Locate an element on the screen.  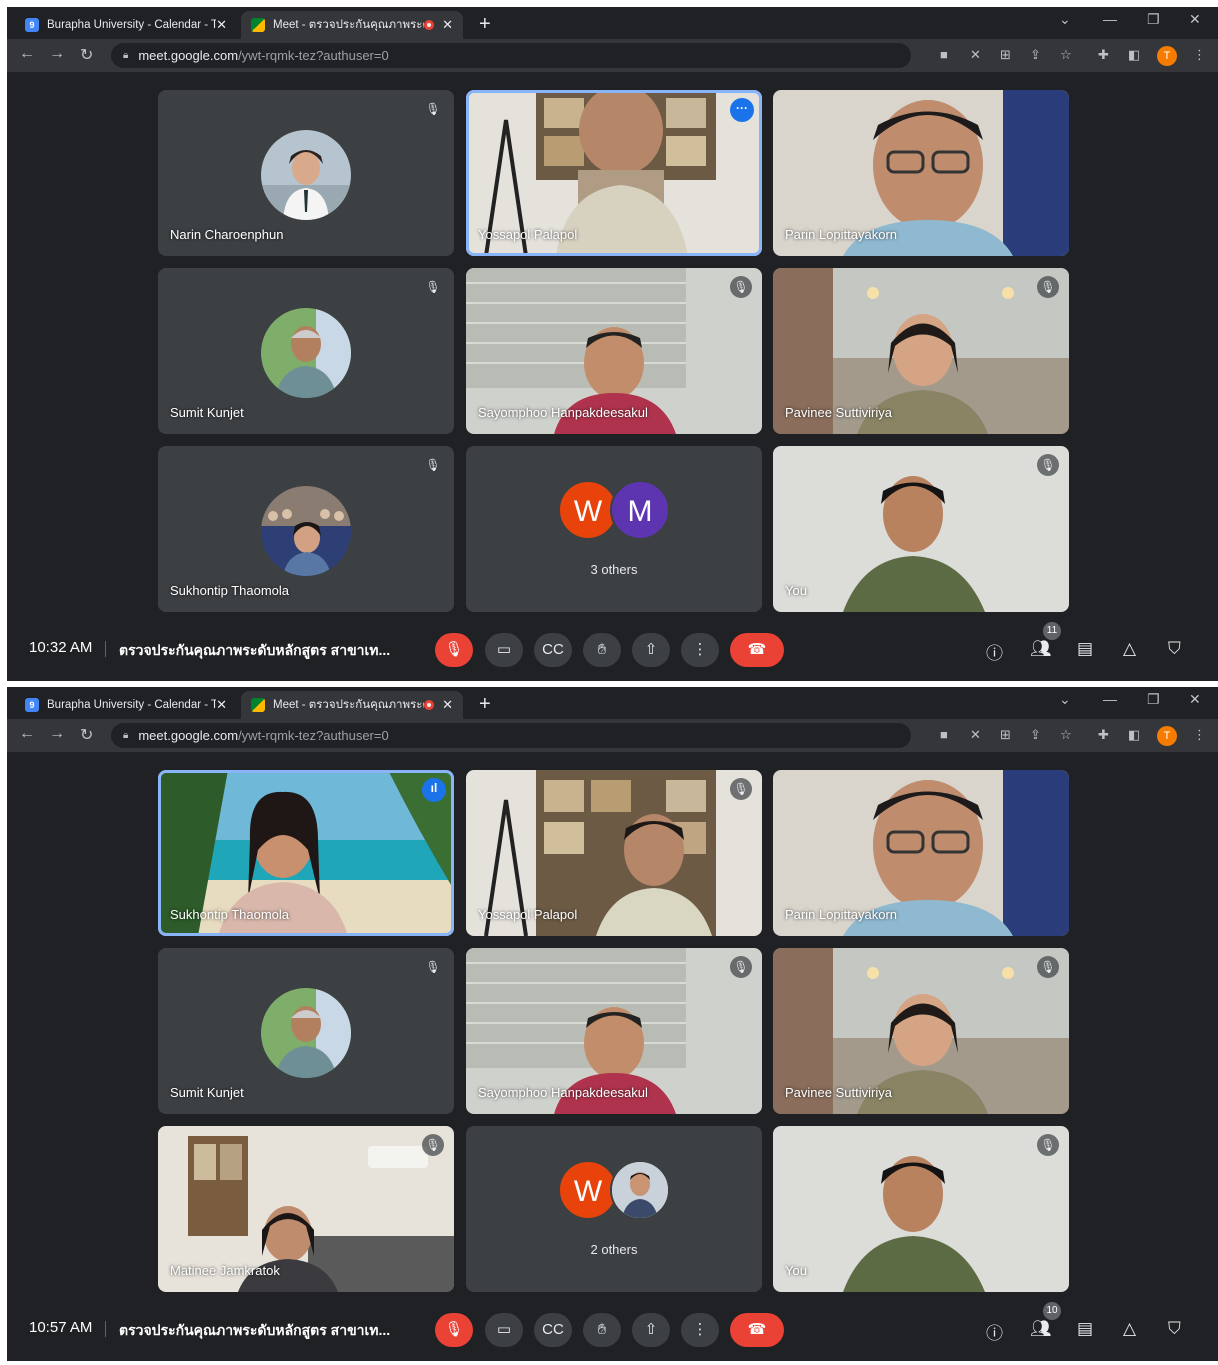
others-tile: W M 3 others is located at coordinates (614, 529).